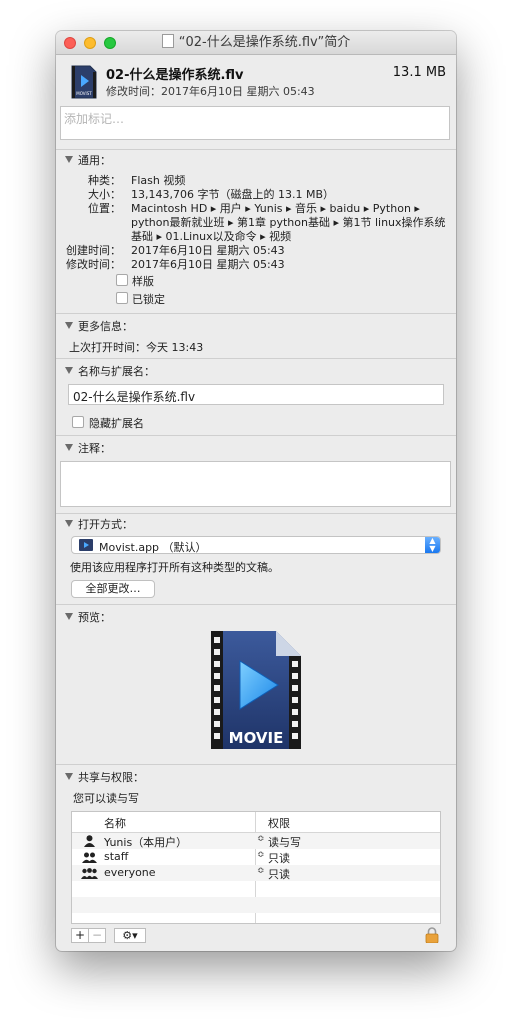 The height and width of the screenshot is (1032, 512). I want to click on sharing-summary: 您可以读与写, so click(106, 798).